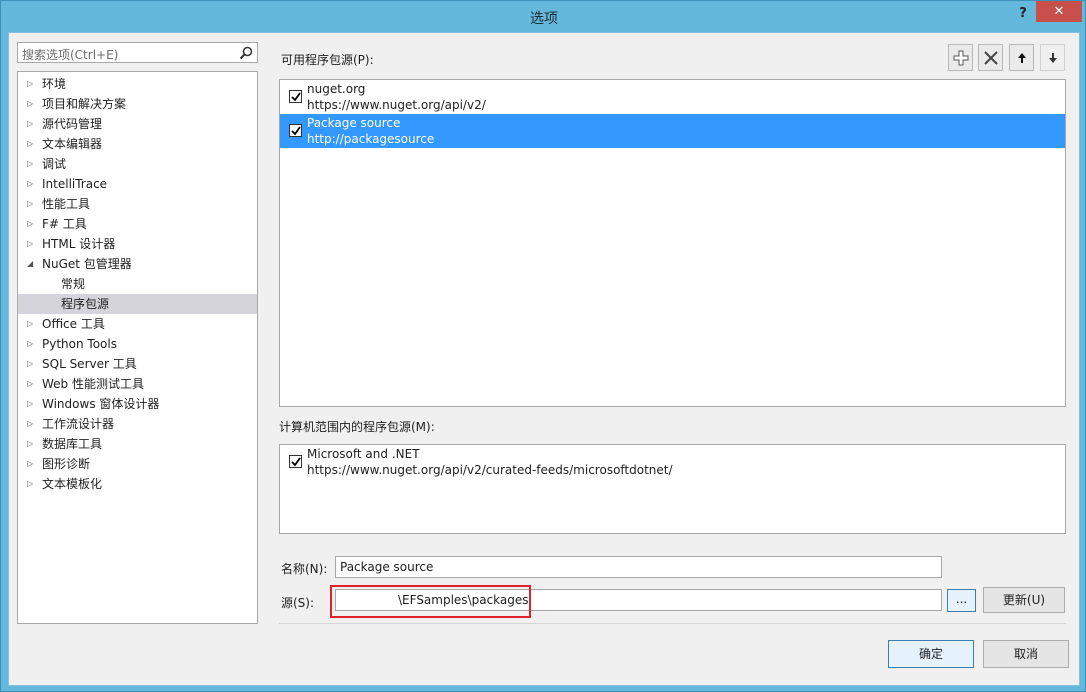  What do you see at coordinates (137, 304) in the screenshot?
I see `tree-item: 程序包源` at bounding box center [137, 304].